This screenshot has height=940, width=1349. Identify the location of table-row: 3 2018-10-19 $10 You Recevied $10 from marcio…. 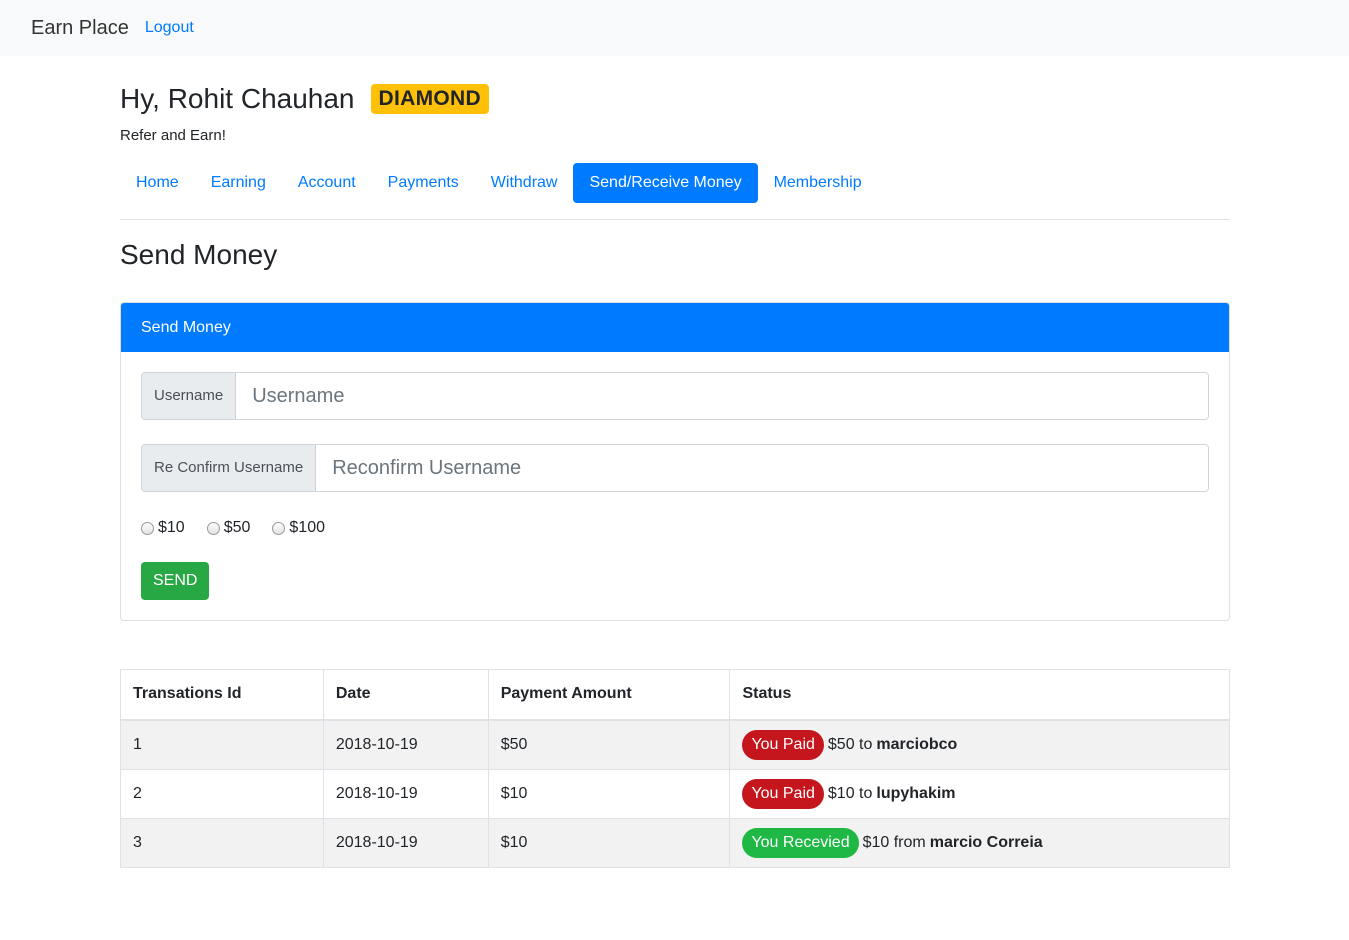
(675, 842).